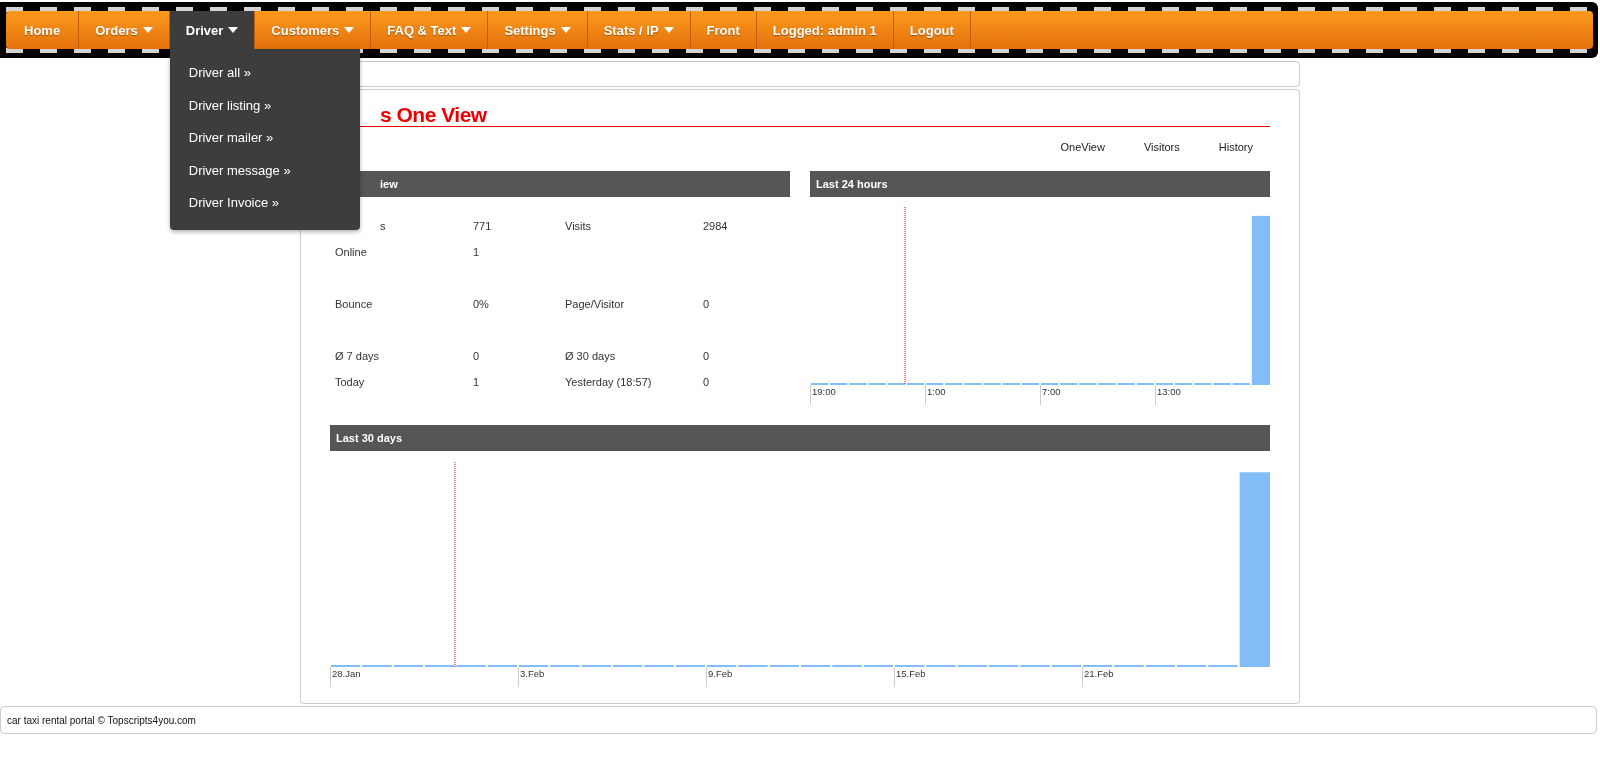 Image resolution: width=1600 pixels, height=770 pixels. Describe the element at coordinates (612, 677) in the screenshot. I see `axis-label: 3.Feb` at that location.